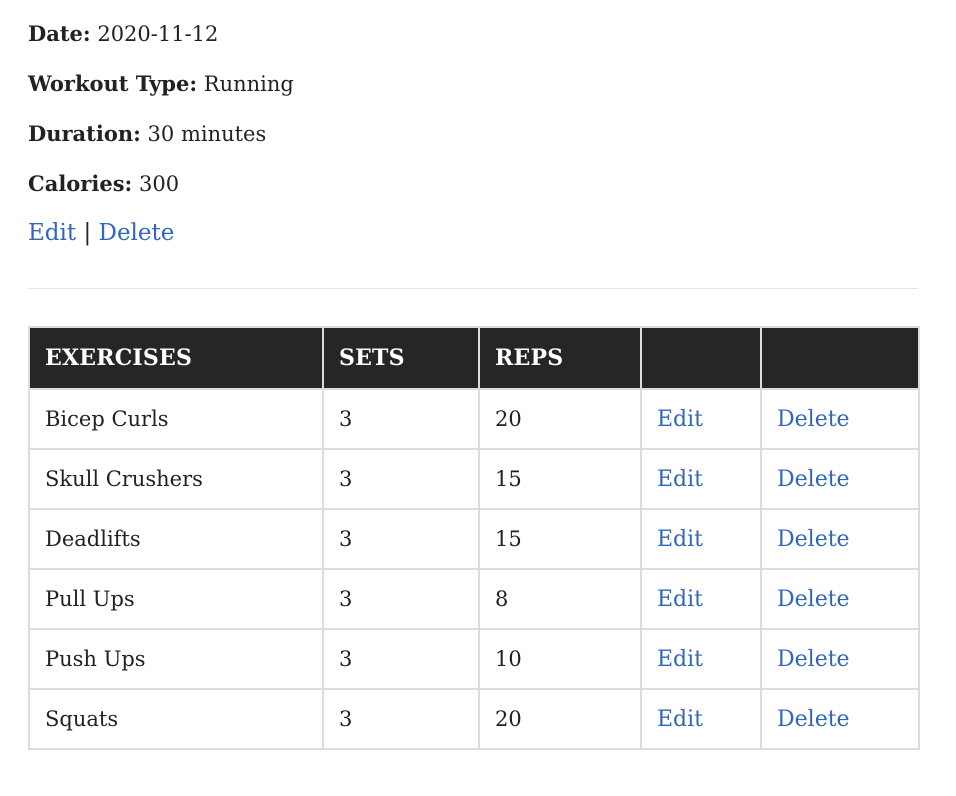  Describe the element at coordinates (113, 83) in the screenshot. I see `workout-type-label: Workout Type:` at that location.